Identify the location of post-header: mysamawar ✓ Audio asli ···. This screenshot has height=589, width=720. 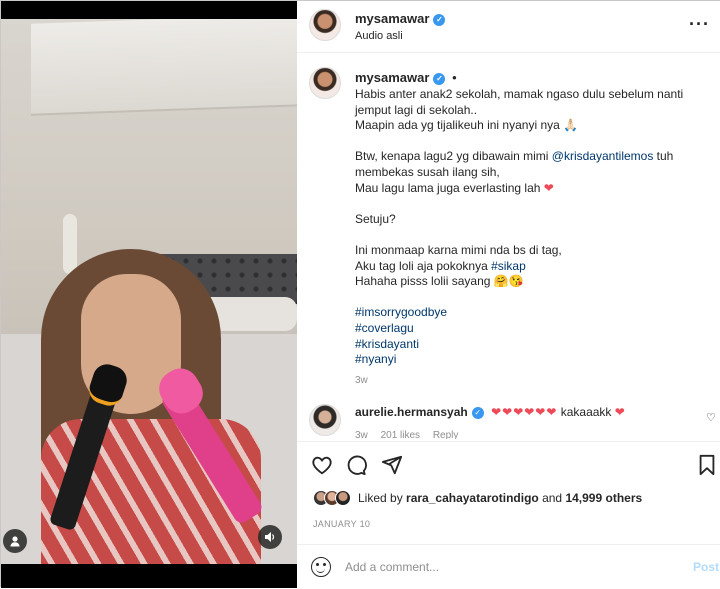
(508, 27).